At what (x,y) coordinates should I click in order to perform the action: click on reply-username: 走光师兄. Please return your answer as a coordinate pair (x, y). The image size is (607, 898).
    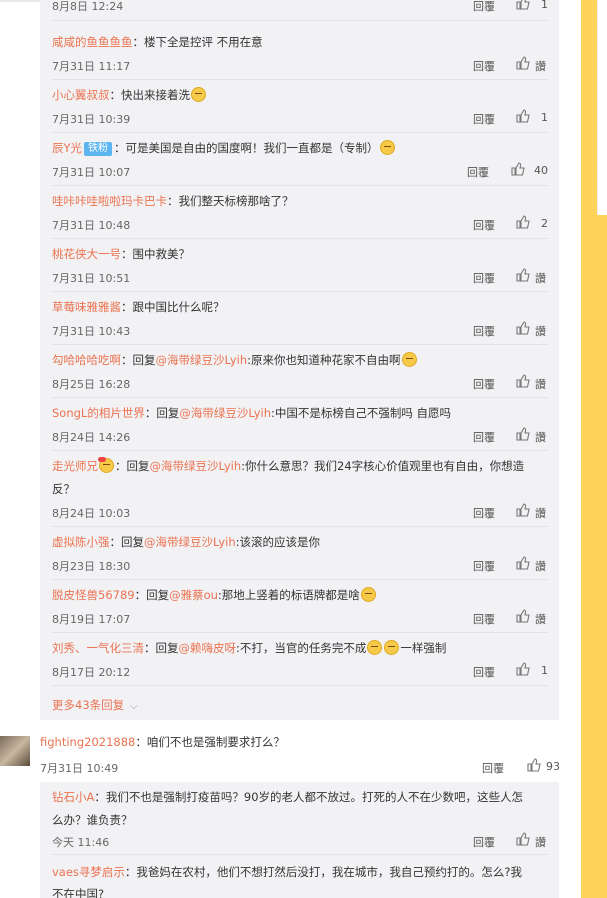
    Looking at the image, I should click on (75, 466).